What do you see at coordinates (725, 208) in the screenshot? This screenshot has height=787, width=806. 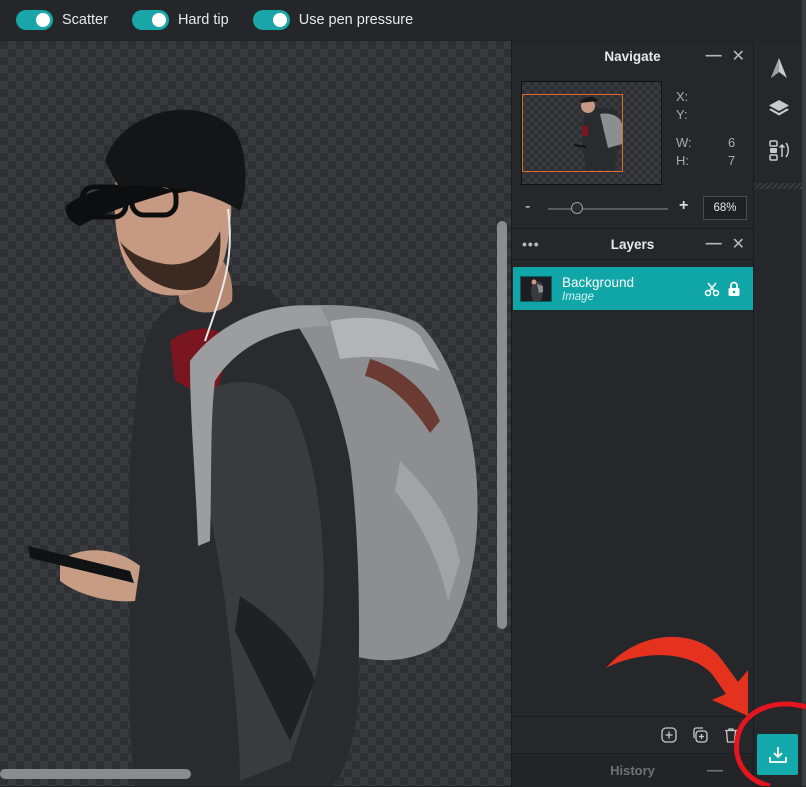 I see `zoom-value-field: 68%` at bounding box center [725, 208].